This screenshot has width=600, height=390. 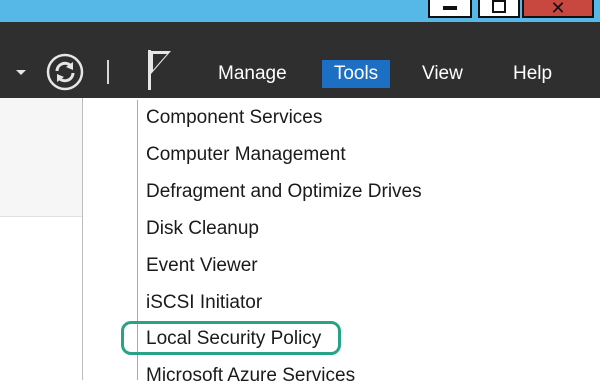 I want to click on menu-manage: Manage, so click(x=252, y=74).